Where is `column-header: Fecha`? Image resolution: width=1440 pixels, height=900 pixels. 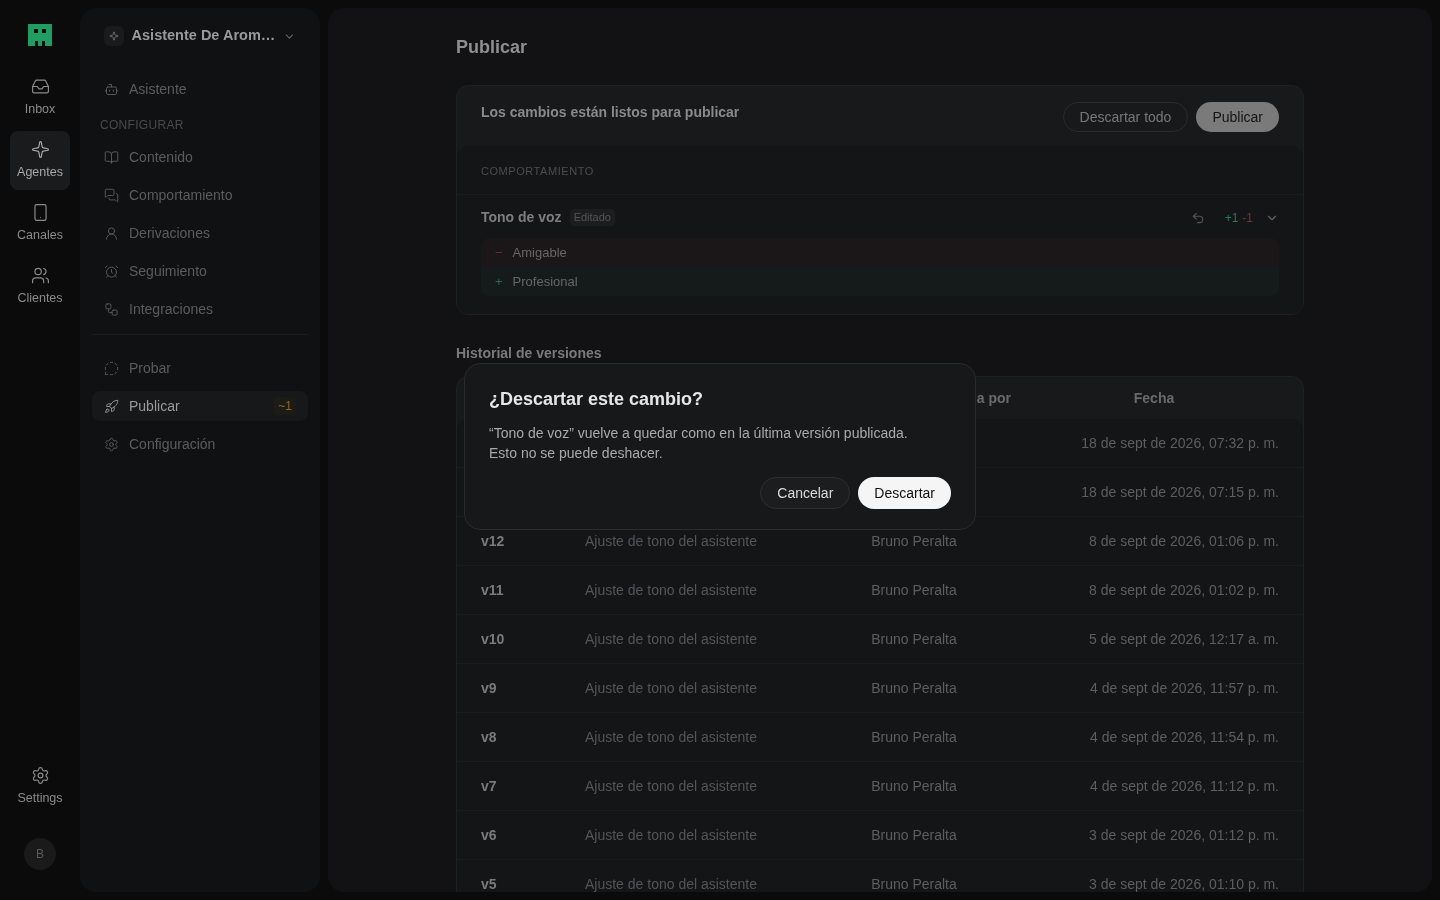
column-header: Fecha is located at coordinates (1154, 398).